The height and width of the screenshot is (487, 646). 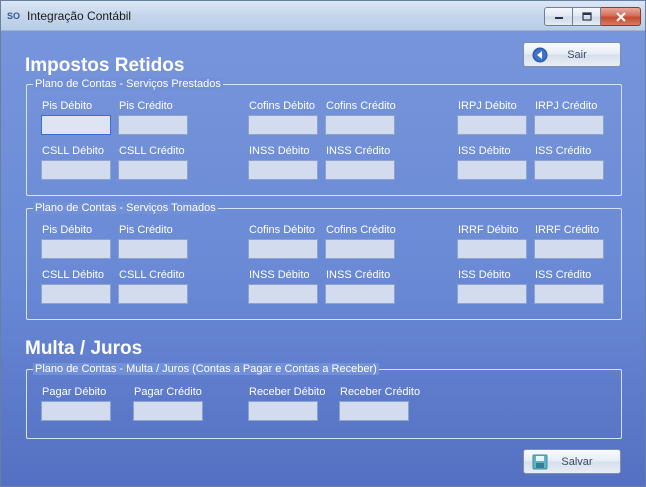 What do you see at coordinates (360, 170) in the screenshot?
I see `input-inss-credito-prestados` at bounding box center [360, 170].